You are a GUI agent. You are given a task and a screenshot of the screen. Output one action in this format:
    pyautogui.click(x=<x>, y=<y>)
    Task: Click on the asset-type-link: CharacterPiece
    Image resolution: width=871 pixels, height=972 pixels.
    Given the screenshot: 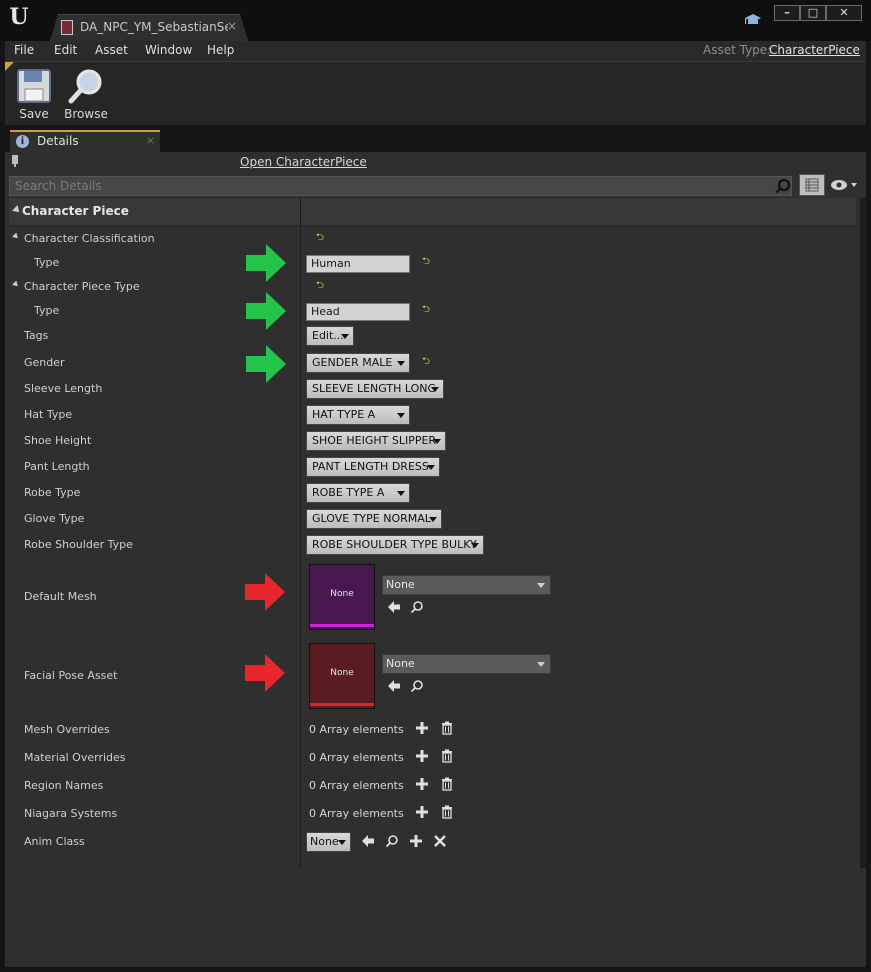 What is the action you would take?
    pyautogui.click(x=814, y=50)
    